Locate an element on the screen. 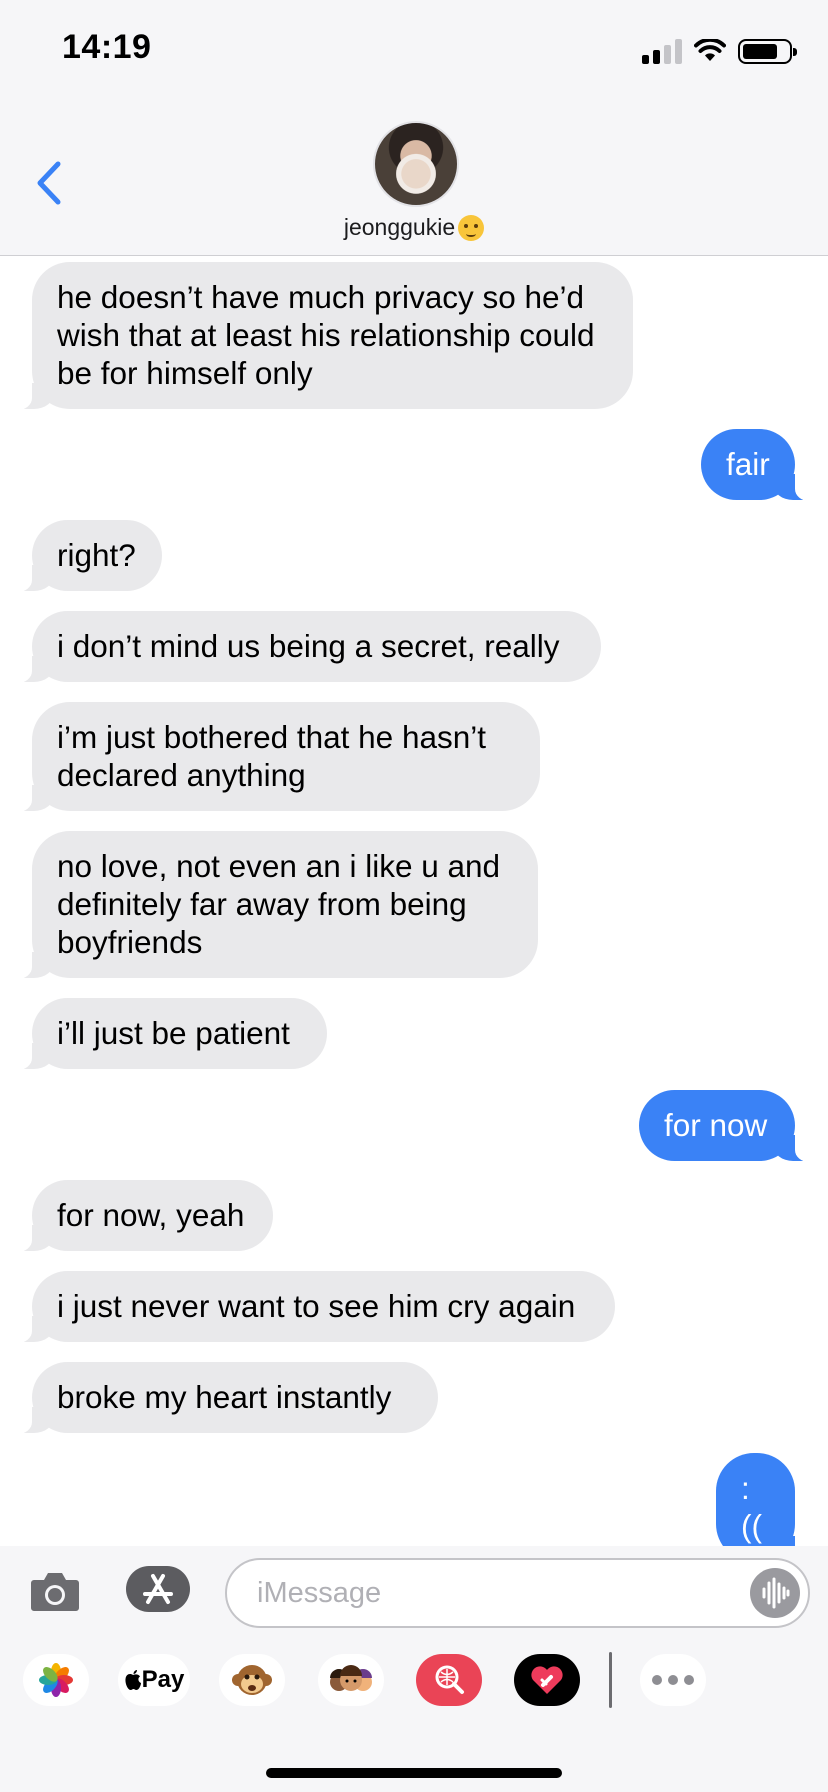 The width and height of the screenshot is (828, 1792). message-text: broke my heart instantly is located at coordinates (224, 1397).